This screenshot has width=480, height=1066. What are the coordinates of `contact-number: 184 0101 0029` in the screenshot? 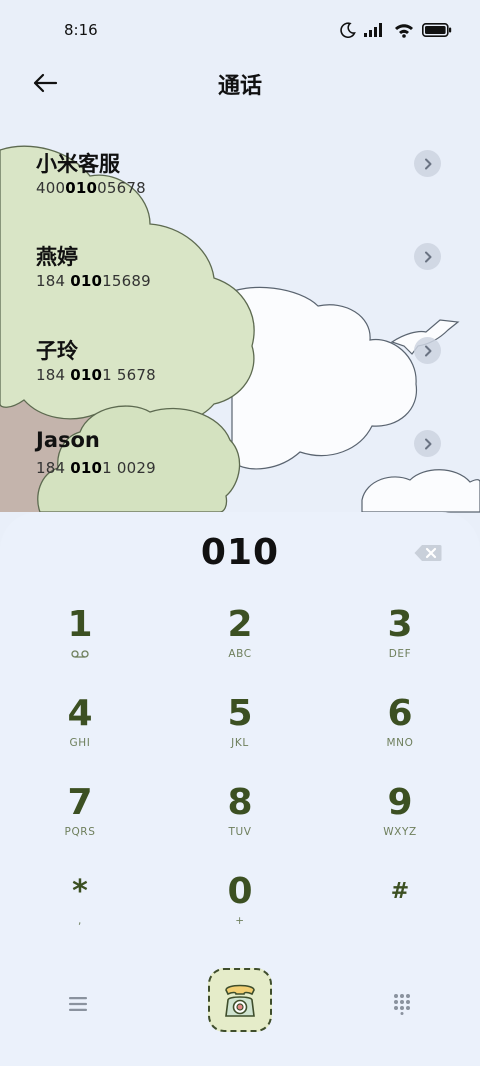 It's located at (96, 468).